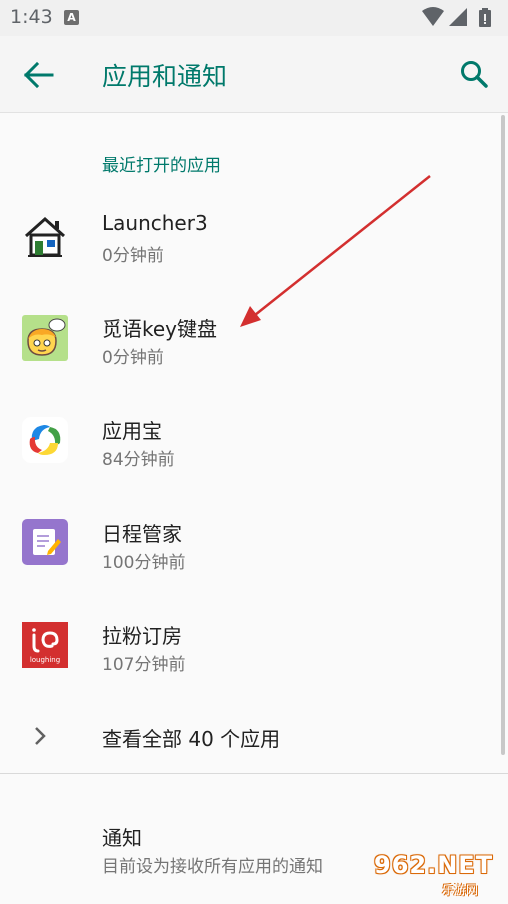 Image resolution: width=508 pixels, height=904 pixels. I want to click on watermark-logo: 962.NET 乐游网, so click(435, 874).